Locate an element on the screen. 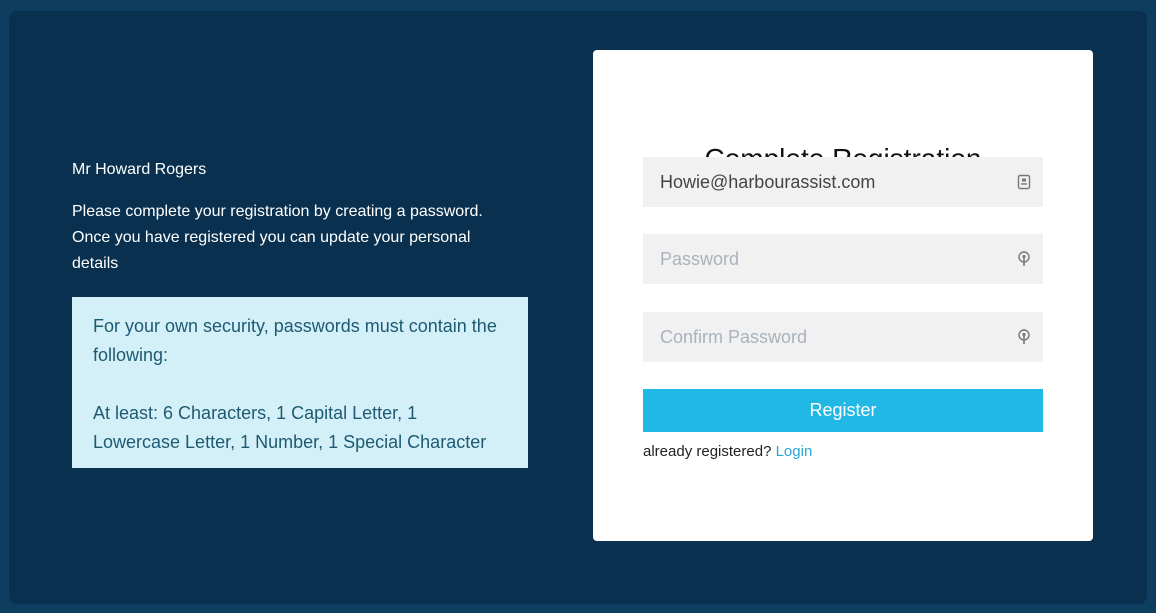  confirm-password-field is located at coordinates (843, 337).